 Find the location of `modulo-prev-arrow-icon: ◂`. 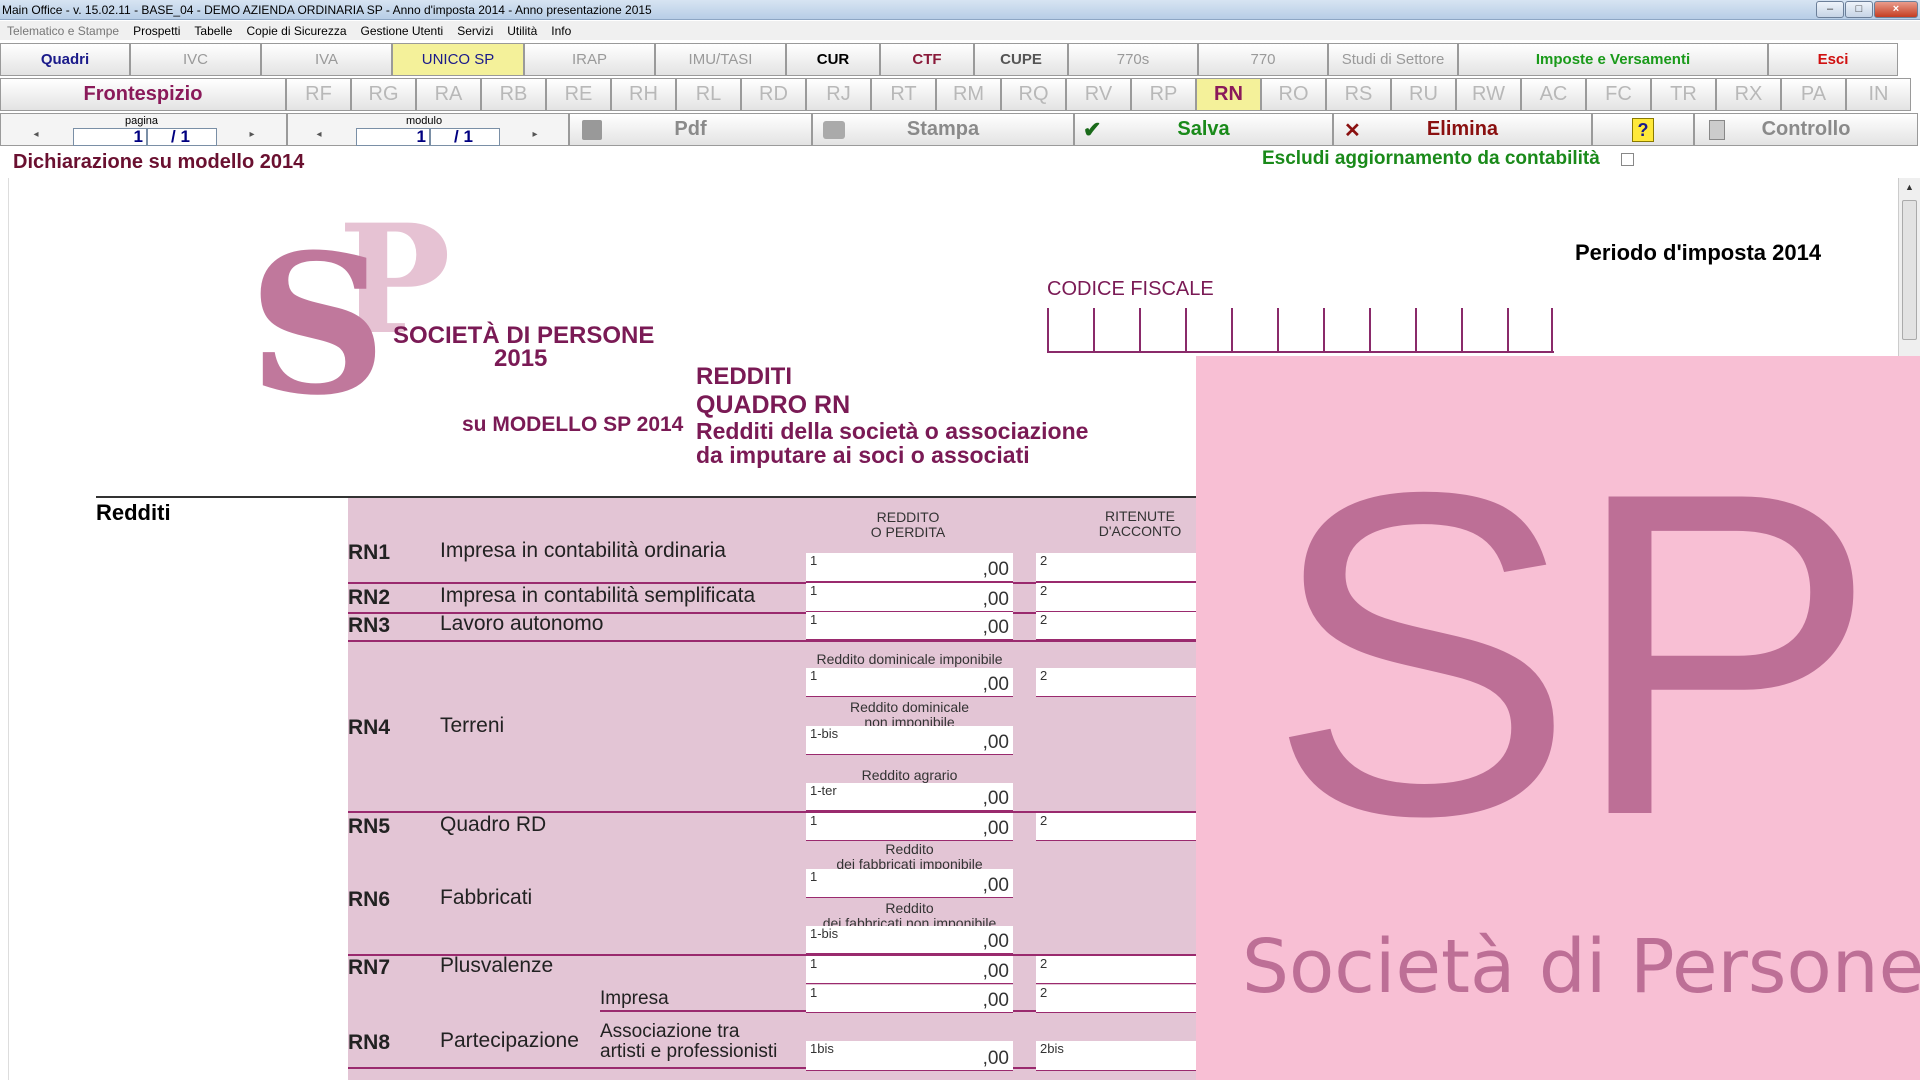

modulo-prev-arrow-icon: ◂ is located at coordinates (319, 136).